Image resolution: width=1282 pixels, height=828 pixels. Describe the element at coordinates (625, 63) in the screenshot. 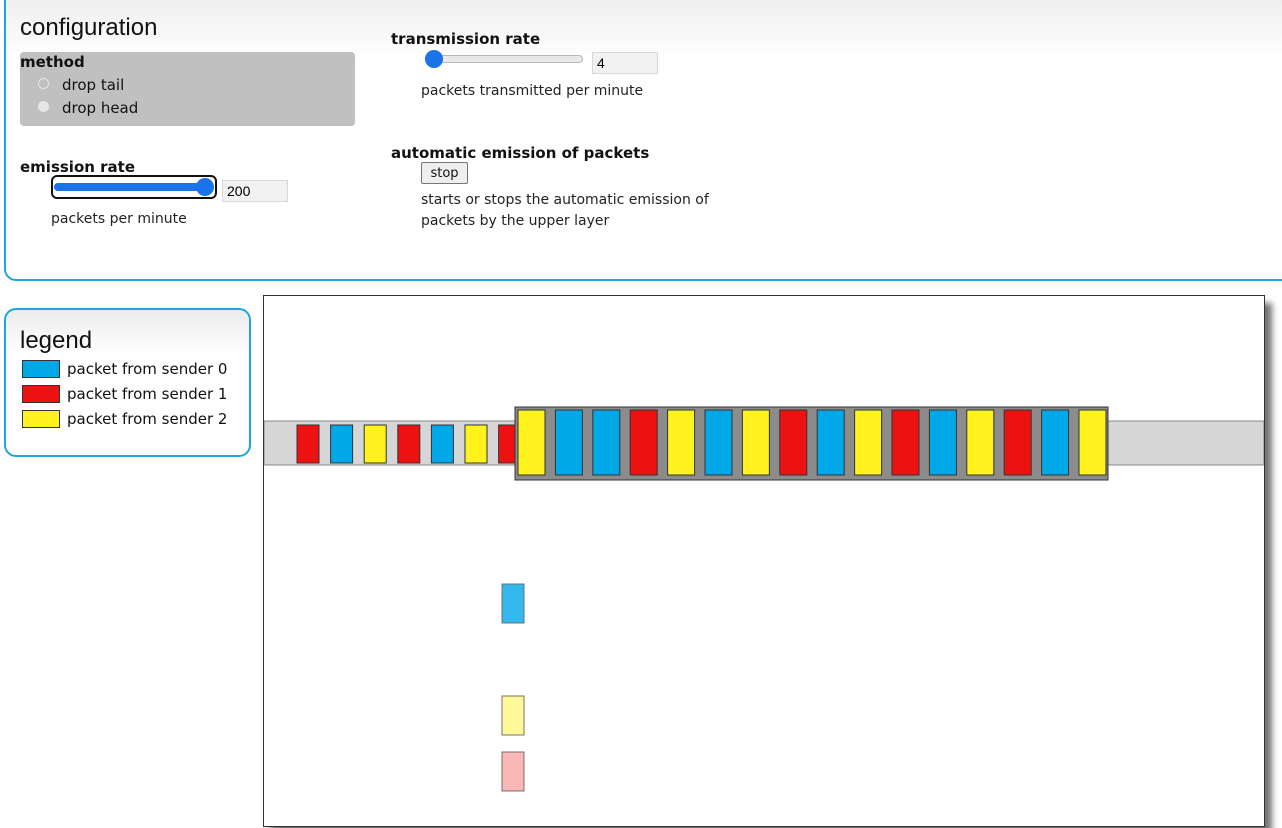

I see `transmission-rate-input` at that location.